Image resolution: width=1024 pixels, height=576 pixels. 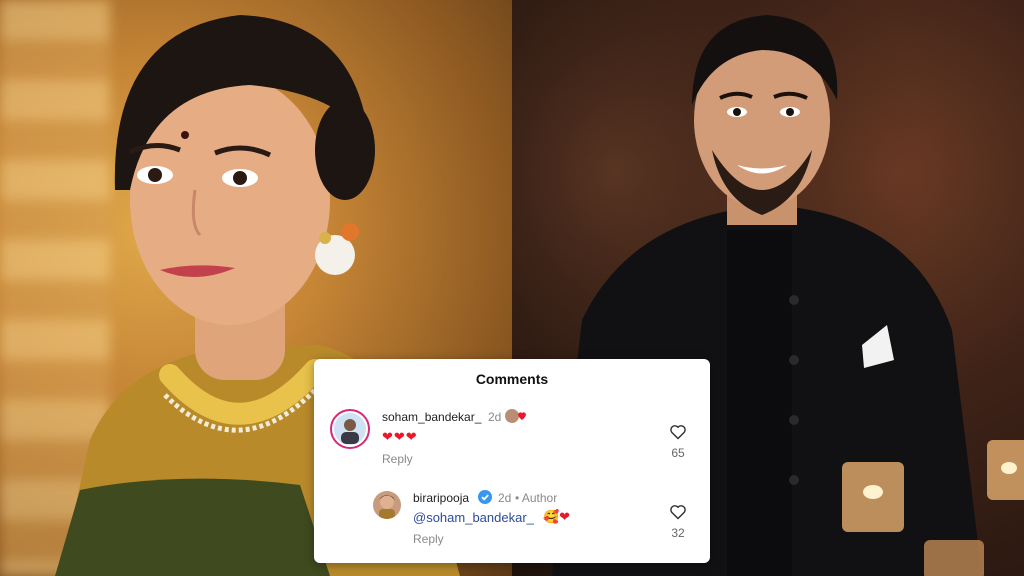 What do you see at coordinates (441, 498) in the screenshot?
I see `reply-username: biraripooja` at bounding box center [441, 498].